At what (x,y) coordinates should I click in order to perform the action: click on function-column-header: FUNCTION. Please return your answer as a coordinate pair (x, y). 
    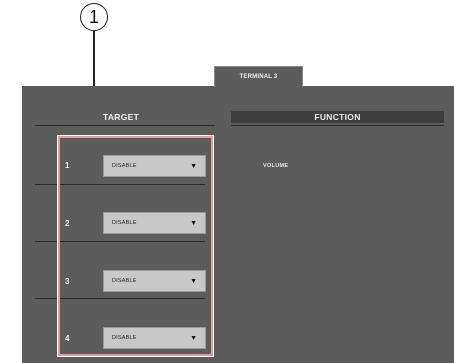
    Looking at the image, I should click on (337, 117).